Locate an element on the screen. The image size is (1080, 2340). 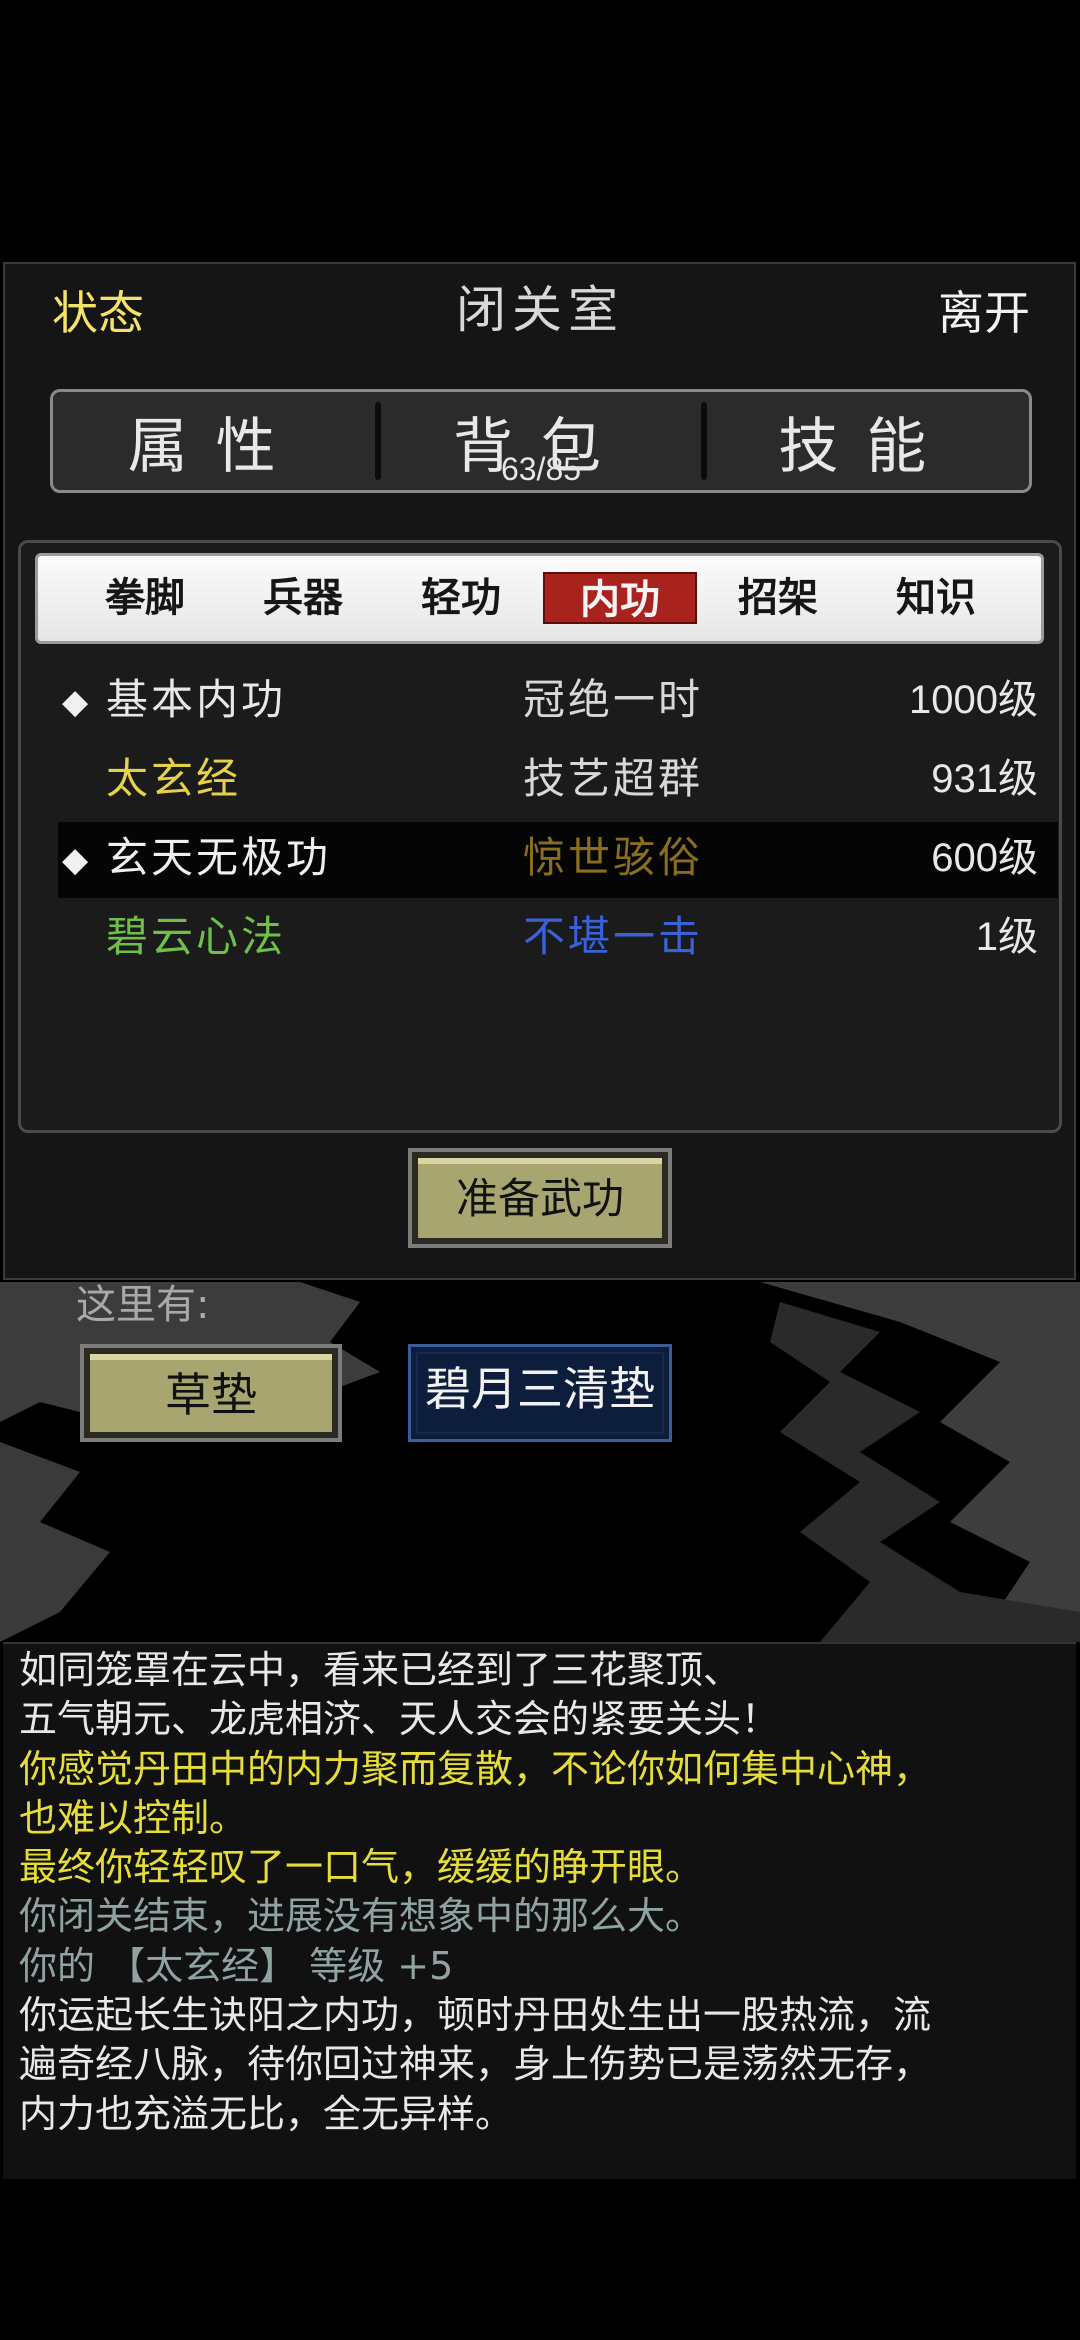
subtab-knowledge: 知识 is located at coordinates (936, 598).